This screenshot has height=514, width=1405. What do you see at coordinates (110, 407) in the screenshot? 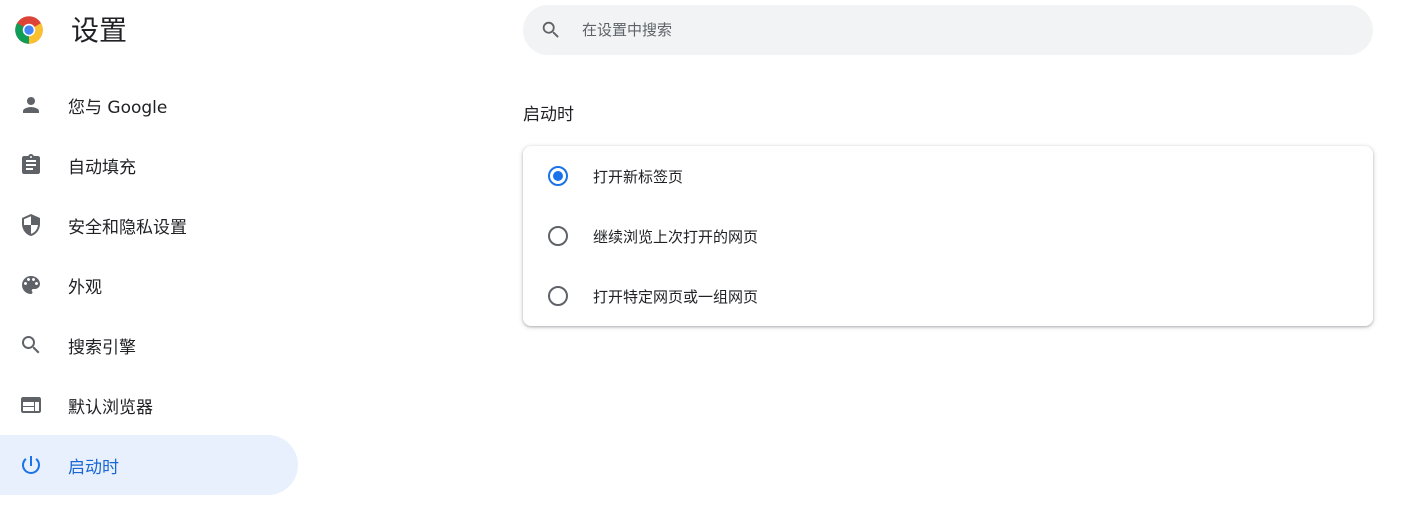
I see `sidebar-item-label: 默认浏览器` at bounding box center [110, 407].